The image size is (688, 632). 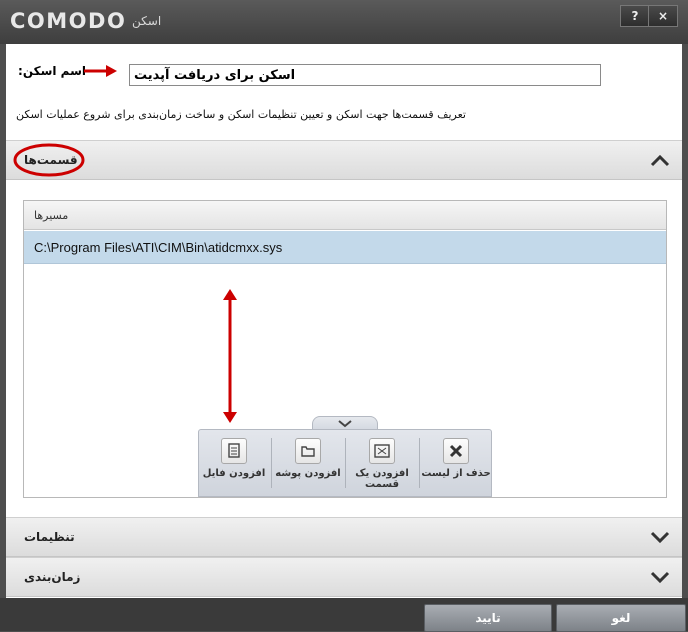 I want to click on cancel-button: لغو, so click(x=621, y=618).